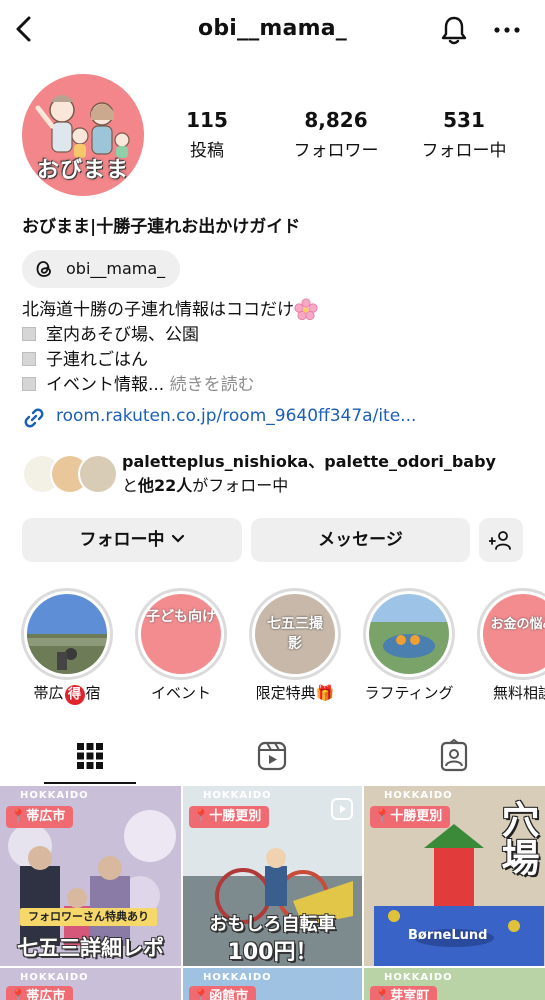  Describe the element at coordinates (207, 120) in the screenshot. I see `posts-count: 115` at that location.